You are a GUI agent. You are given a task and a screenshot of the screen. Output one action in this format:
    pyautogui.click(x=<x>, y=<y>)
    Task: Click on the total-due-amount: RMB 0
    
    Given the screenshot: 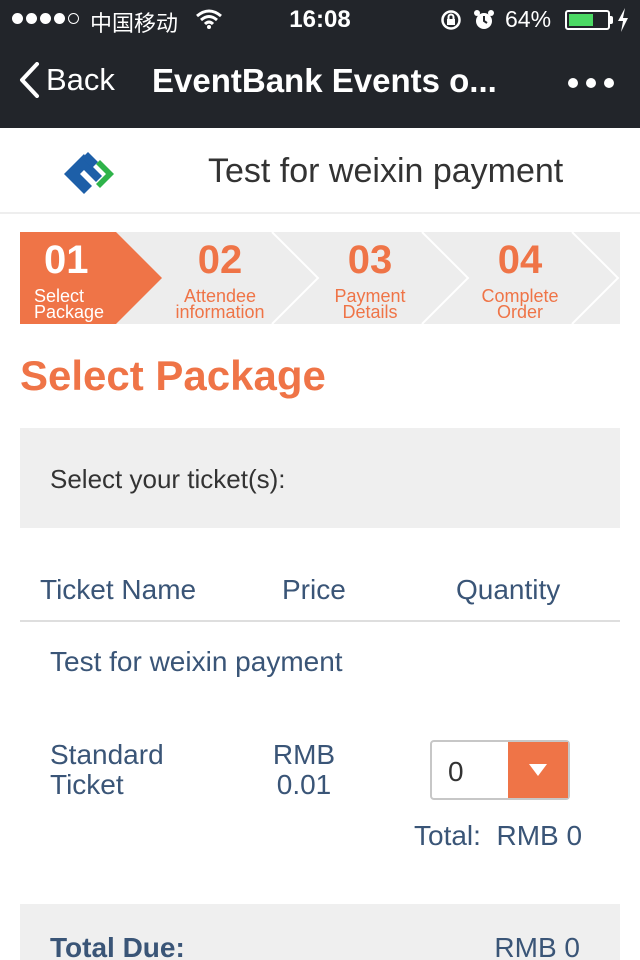 What is the action you would take?
    pyautogui.click(x=537, y=946)
    